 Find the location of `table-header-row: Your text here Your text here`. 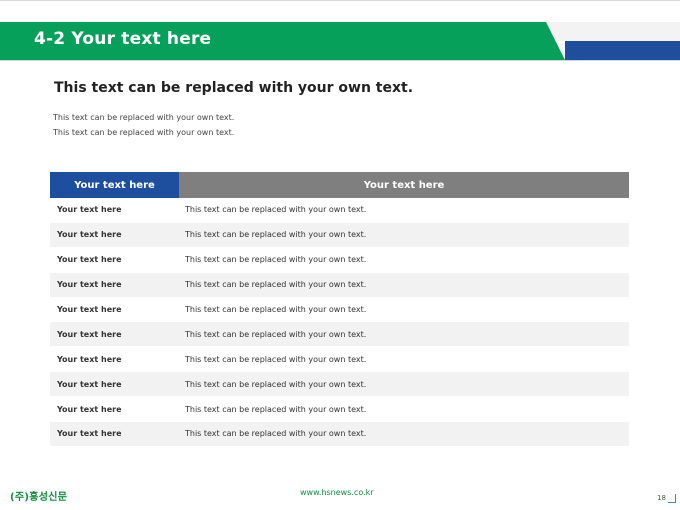

table-header-row: Your text here Your text here is located at coordinates (339, 185).